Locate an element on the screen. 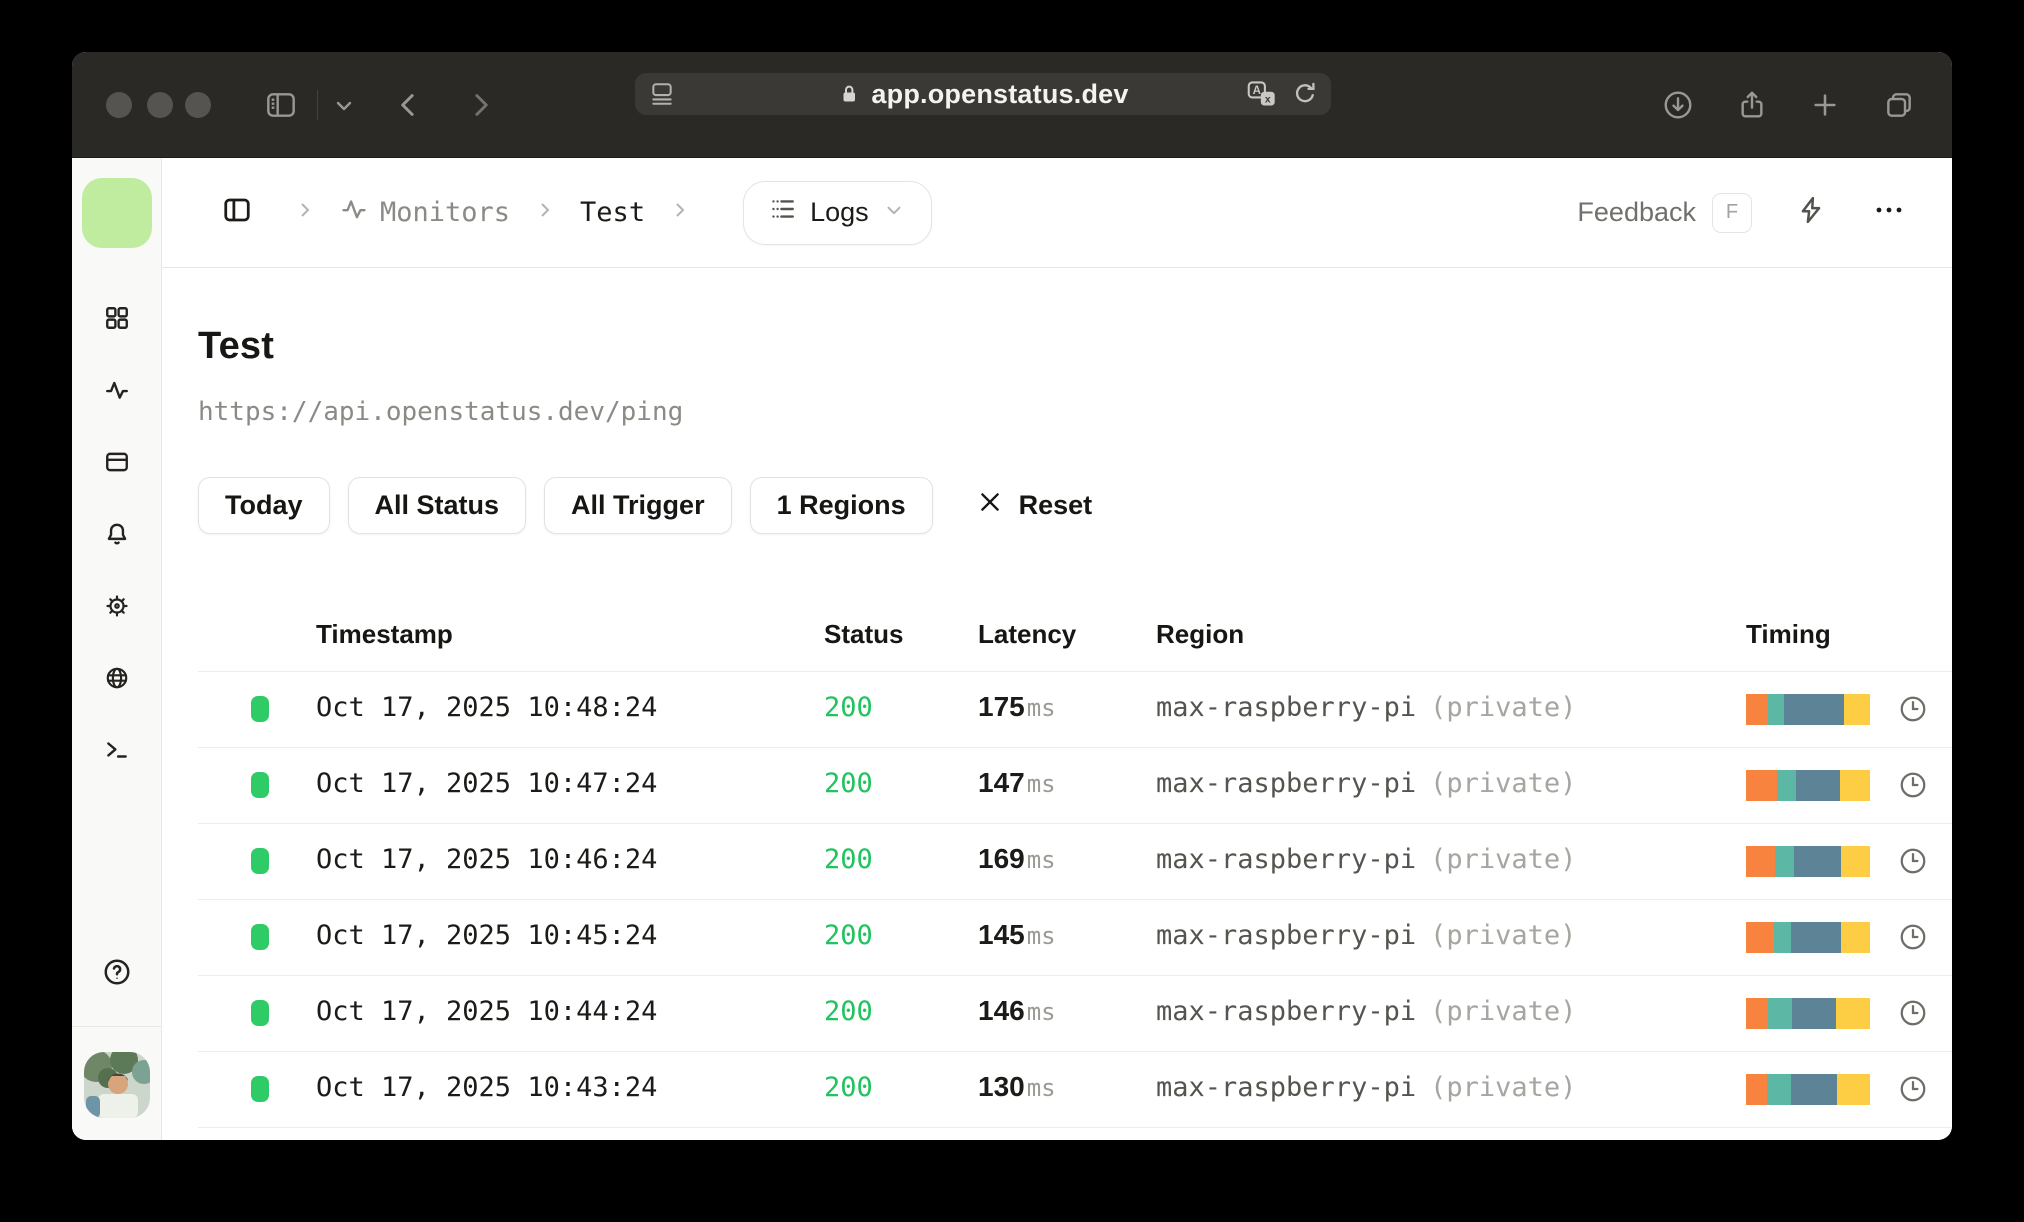 The image size is (2024, 1222). chevron-down-icon is located at coordinates (894, 212).